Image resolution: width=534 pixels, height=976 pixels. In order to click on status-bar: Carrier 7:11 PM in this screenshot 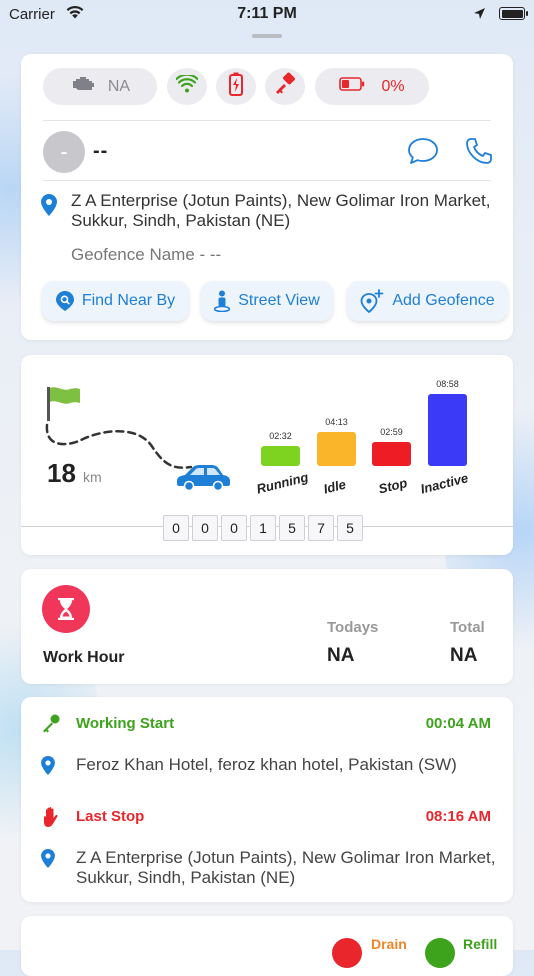, I will do `click(267, 15)`.